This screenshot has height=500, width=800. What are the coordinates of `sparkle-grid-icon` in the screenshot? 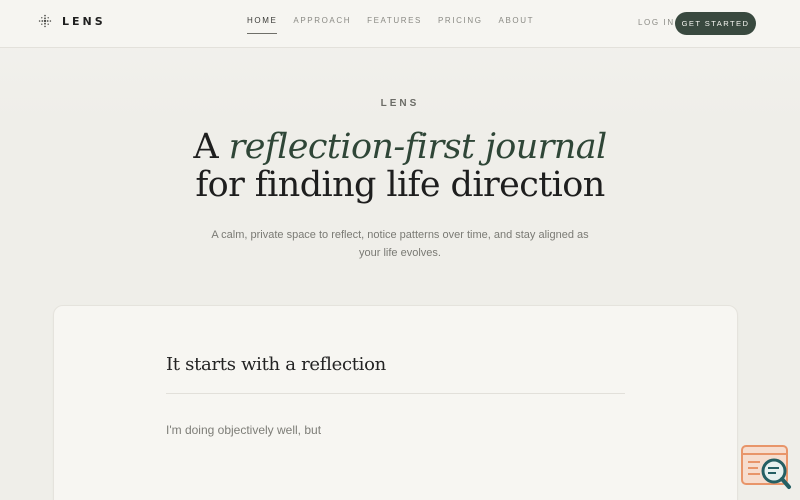 It's located at (45, 21).